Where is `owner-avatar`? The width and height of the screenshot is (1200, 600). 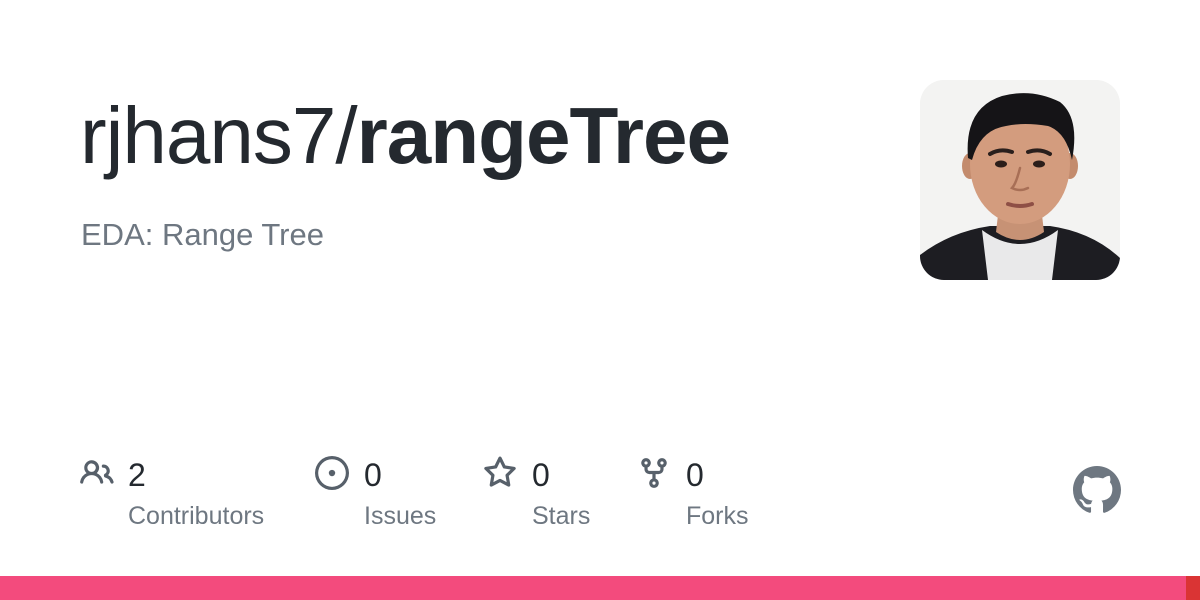
owner-avatar is located at coordinates (1020, 180).